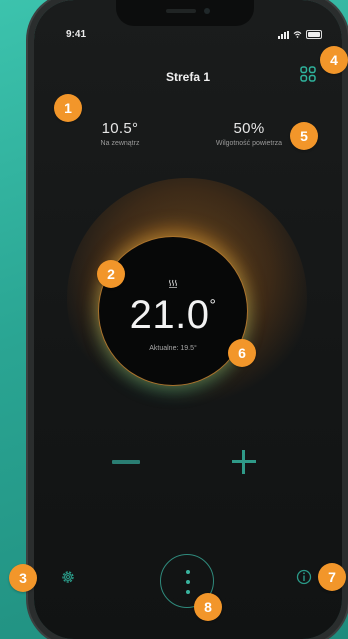  I want to click on signal-icon, so click(283, 34).